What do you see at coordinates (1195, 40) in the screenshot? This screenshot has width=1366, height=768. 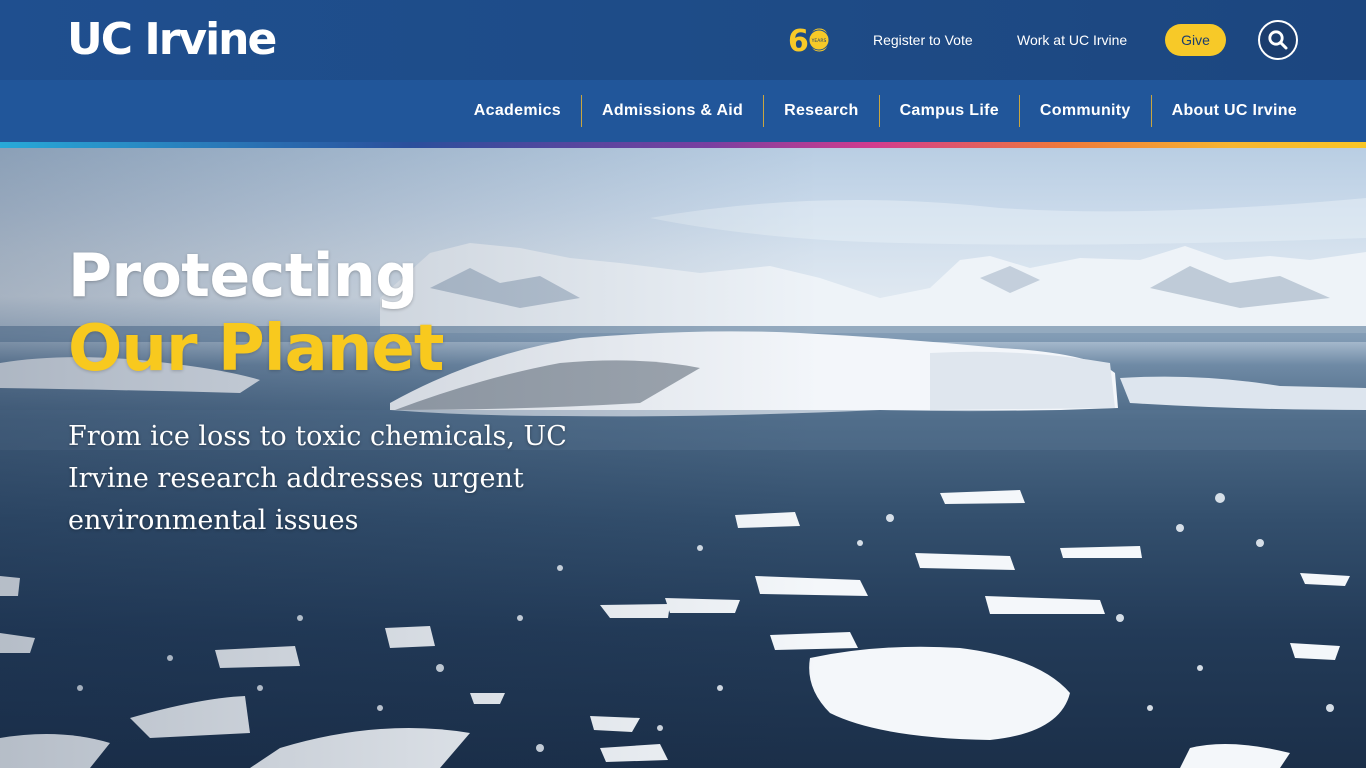 I see `give-button: Give` at bounding box center [1195, 40].